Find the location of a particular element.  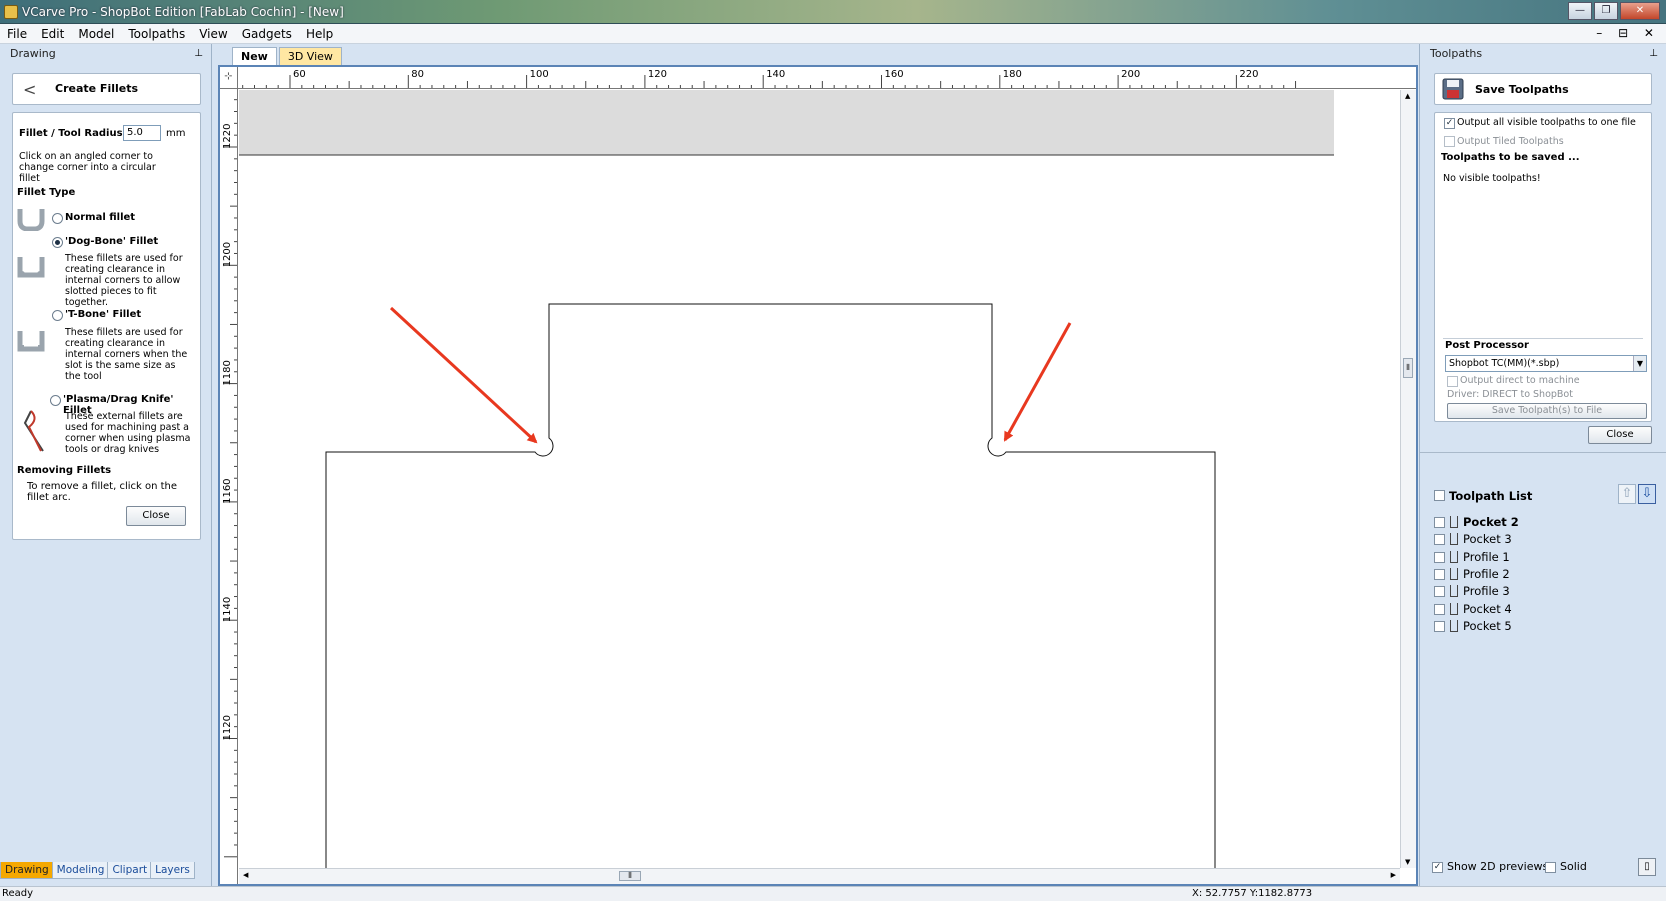

tab-3d-view: 3D View is located at coordinates (310, 56).